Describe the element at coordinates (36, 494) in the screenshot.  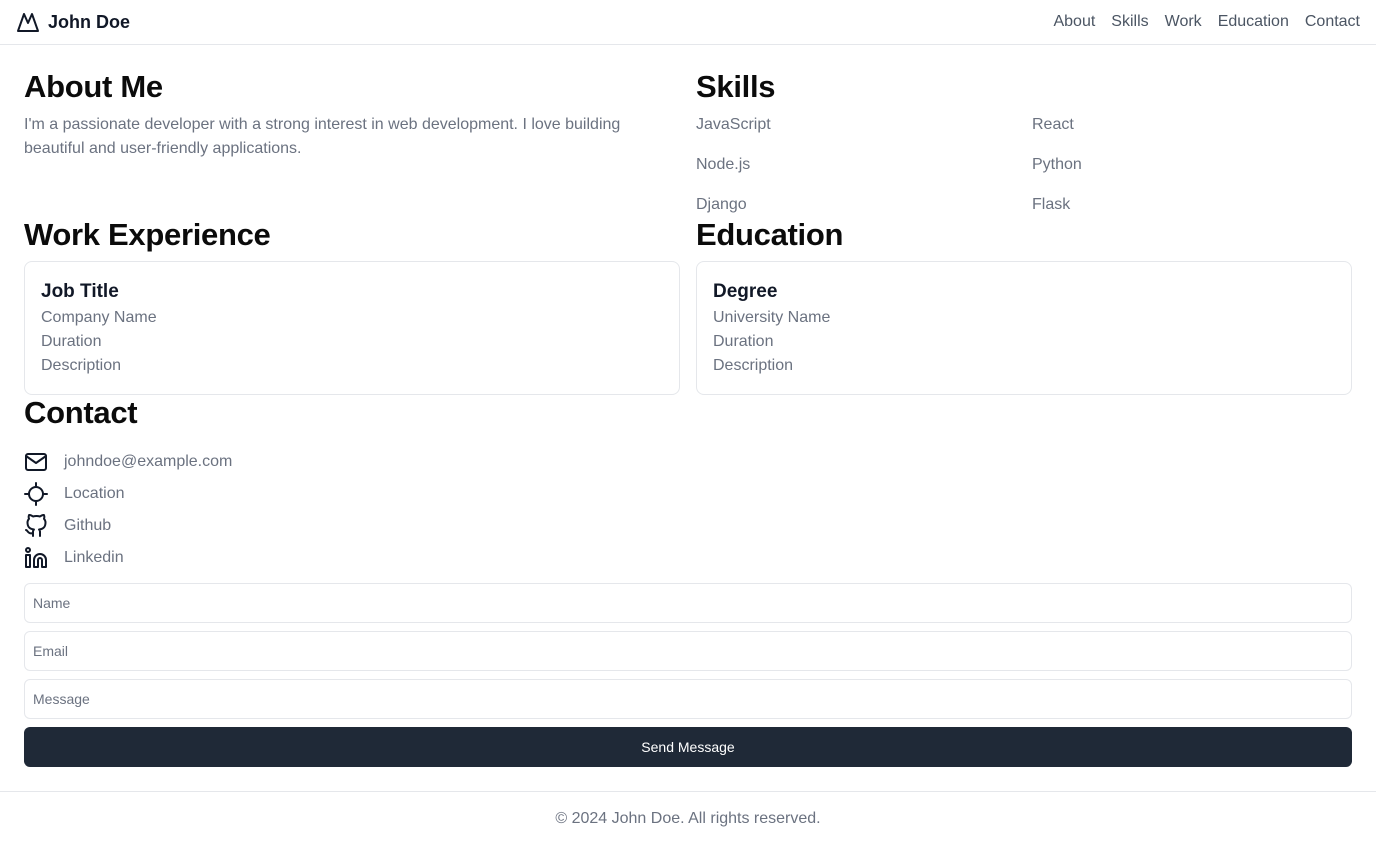
I see `location-crosshair-icon` at that location.